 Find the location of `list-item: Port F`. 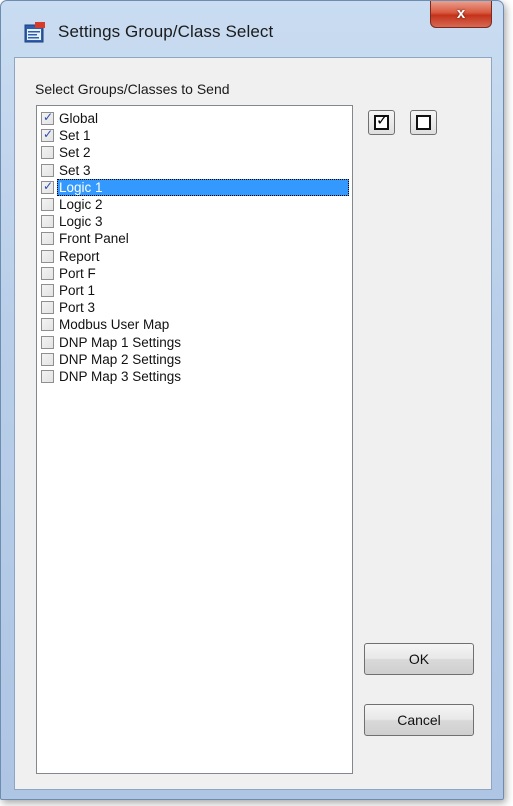

list-item: Port F is located at coordinates (69, 273).